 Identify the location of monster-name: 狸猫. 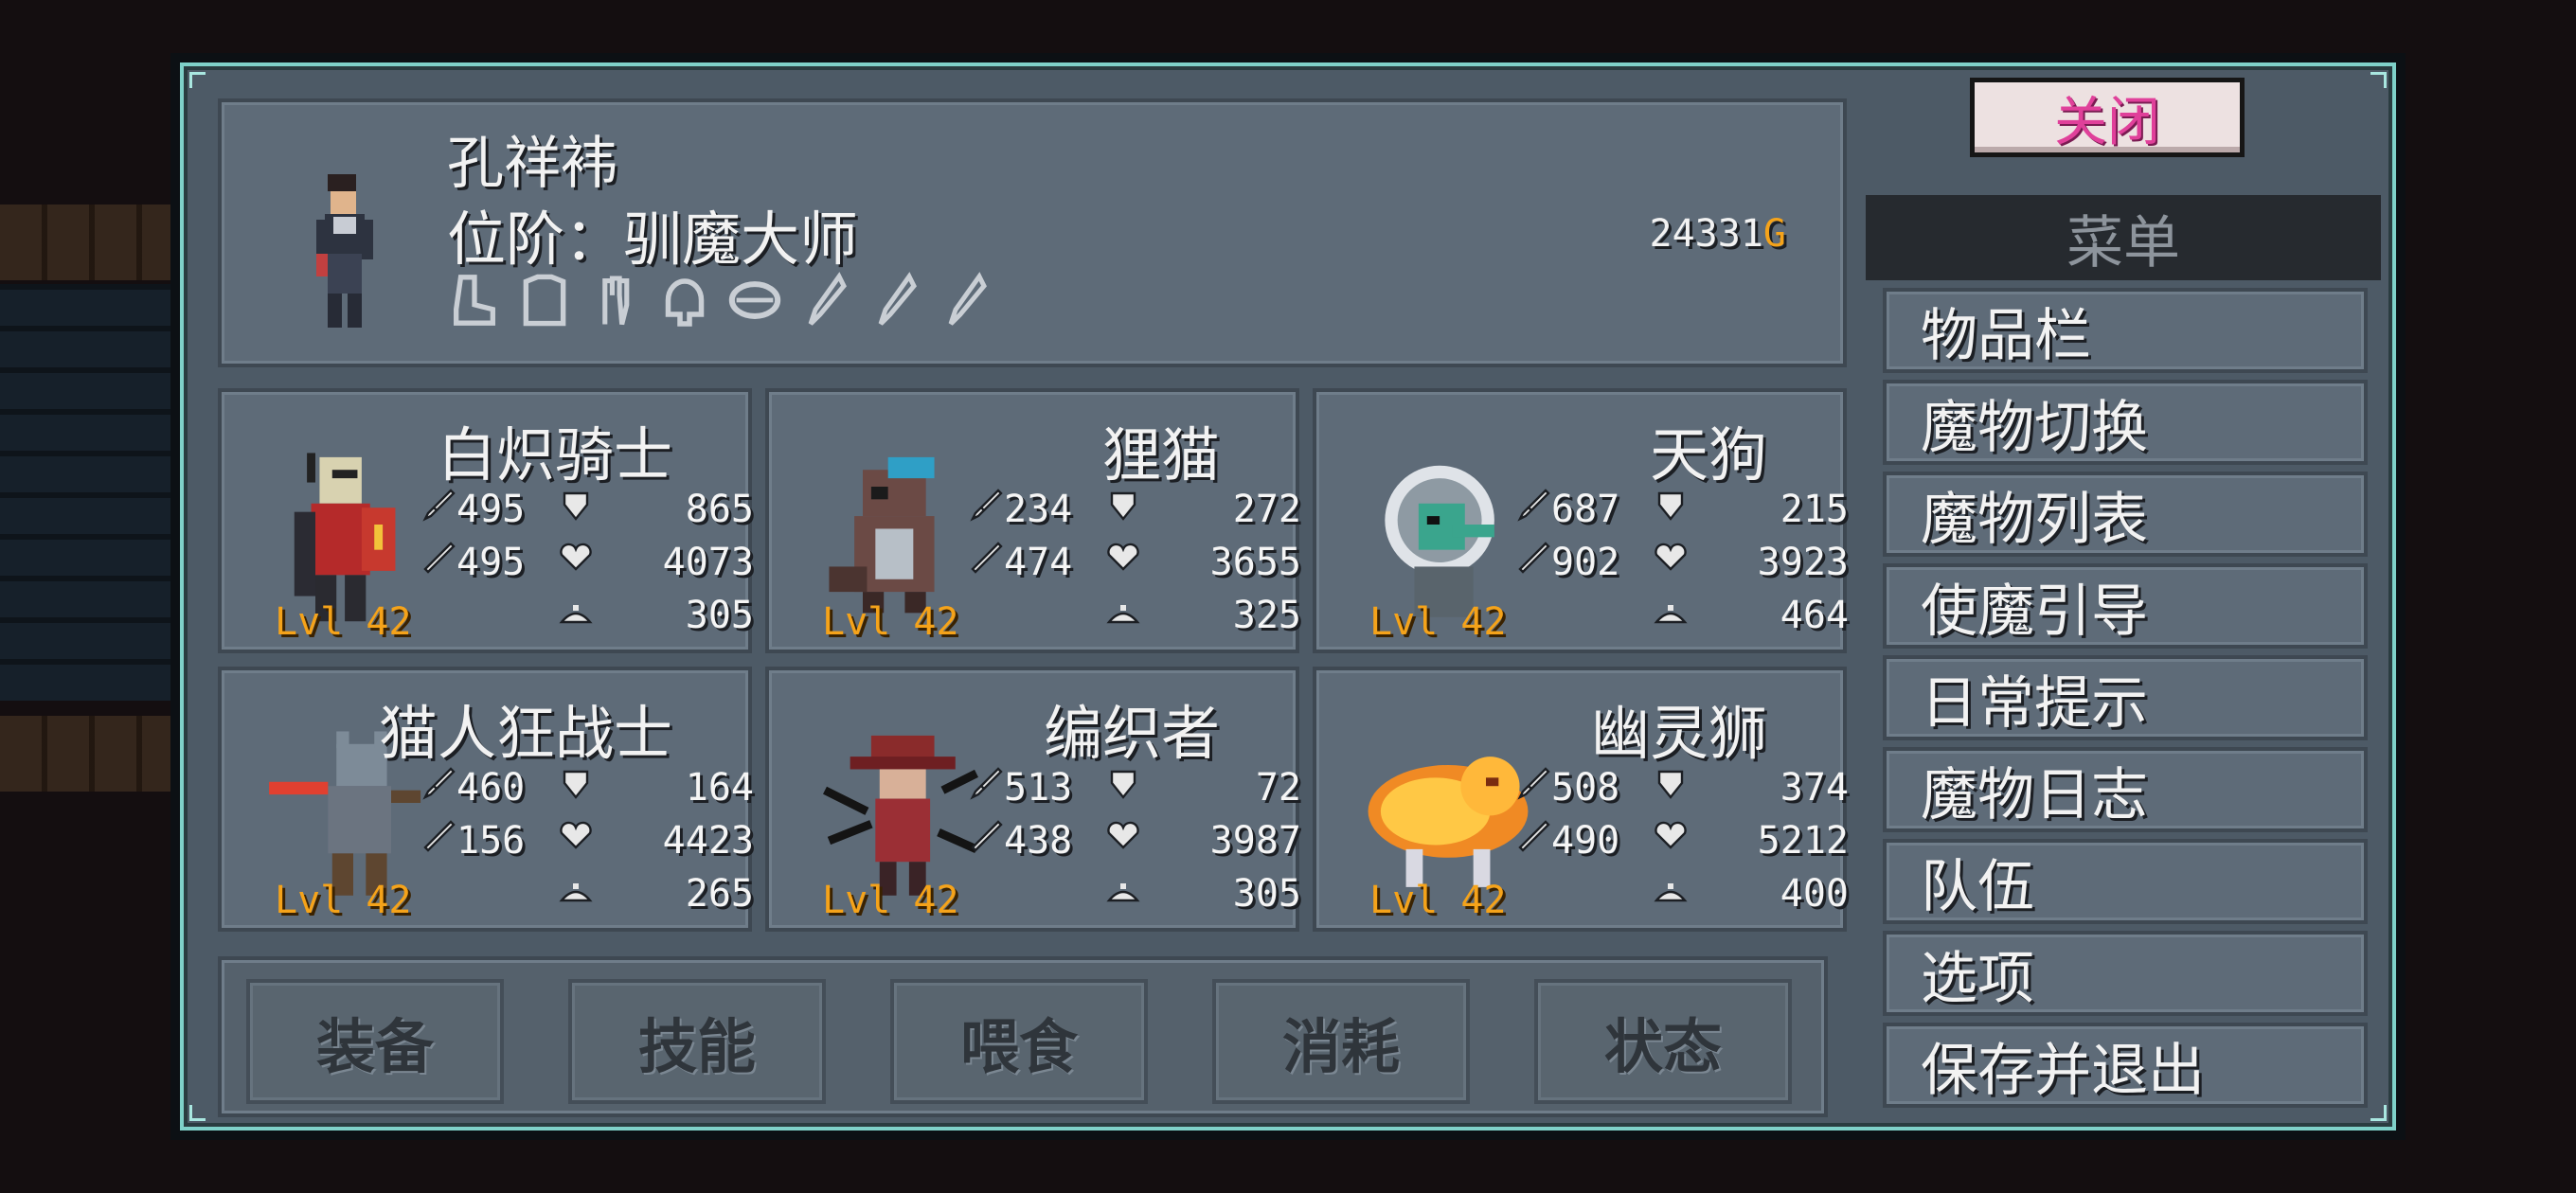
(1160, 455).